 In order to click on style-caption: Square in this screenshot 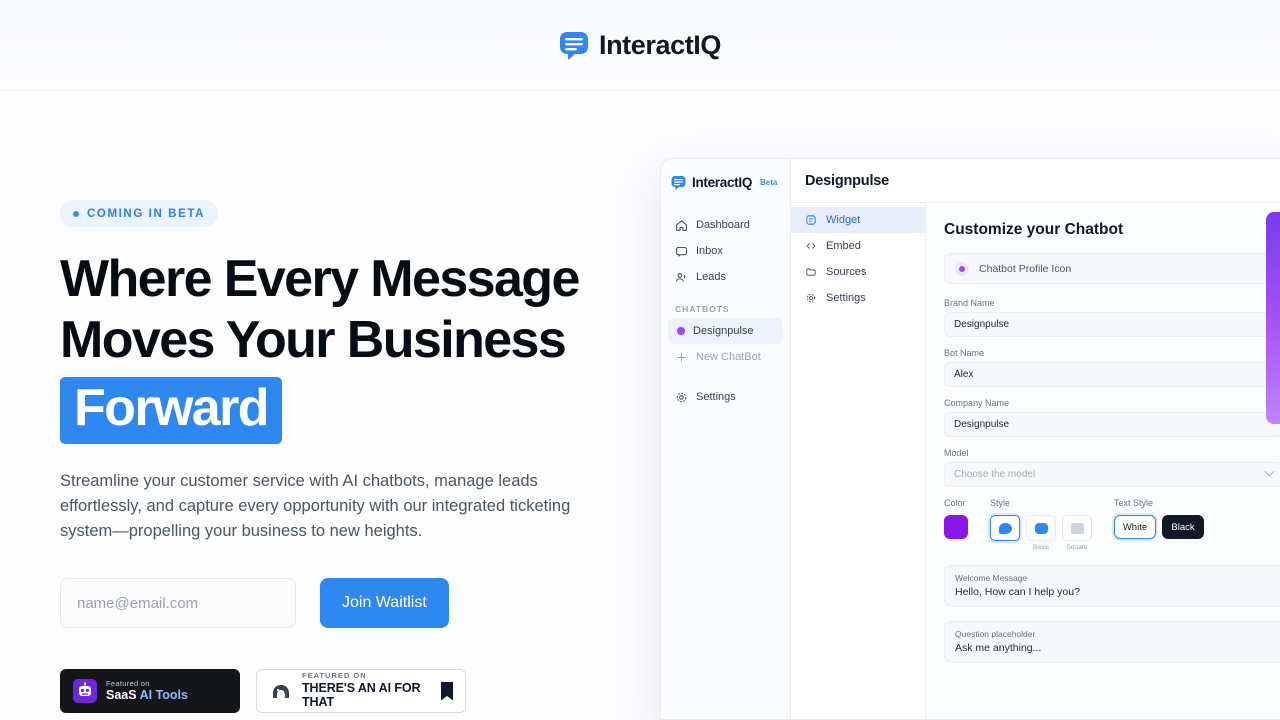, I will do `click(1077, 547)`.